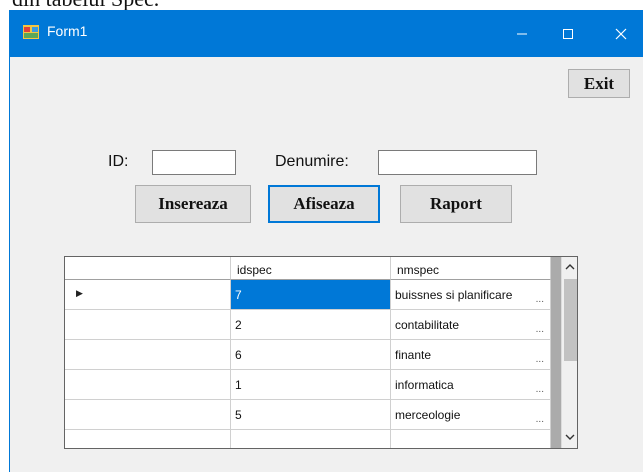  Describe the element at coordinates (311, 355) in the screenshot. I see `cell-idspec: 6` at that location.